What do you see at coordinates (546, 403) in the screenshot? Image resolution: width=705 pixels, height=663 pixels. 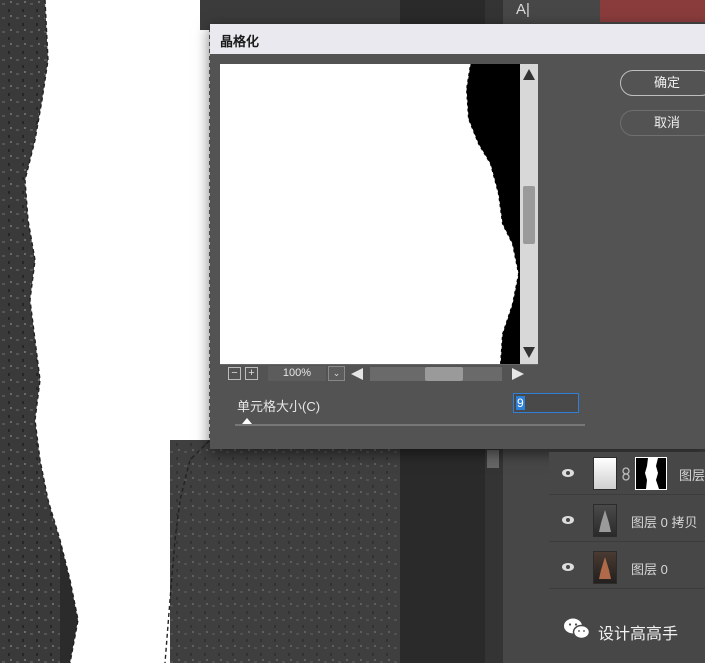 I see `cell-size-input: 9` at bounding box center [546, 403].